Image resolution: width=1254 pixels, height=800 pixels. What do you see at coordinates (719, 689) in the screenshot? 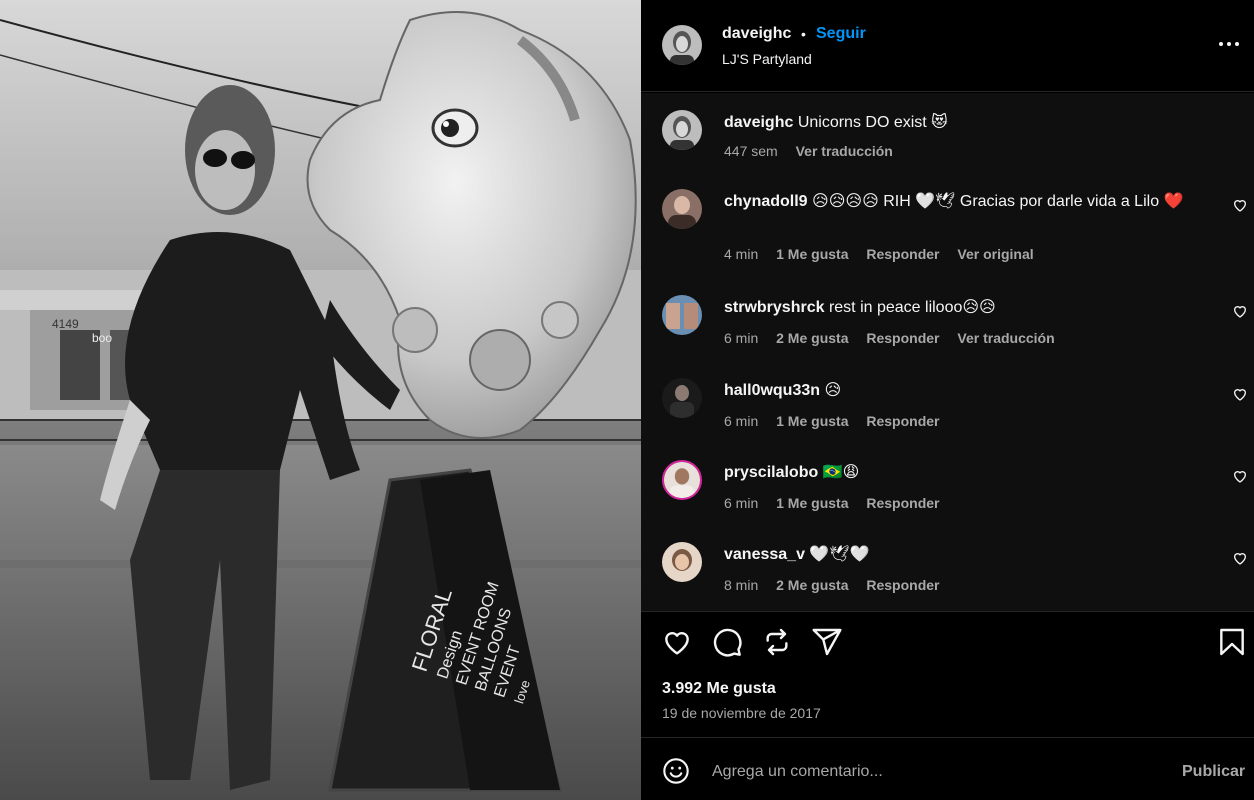
I see `likes-count: 3.992 Me gusta` at bounding box center [719, 689].